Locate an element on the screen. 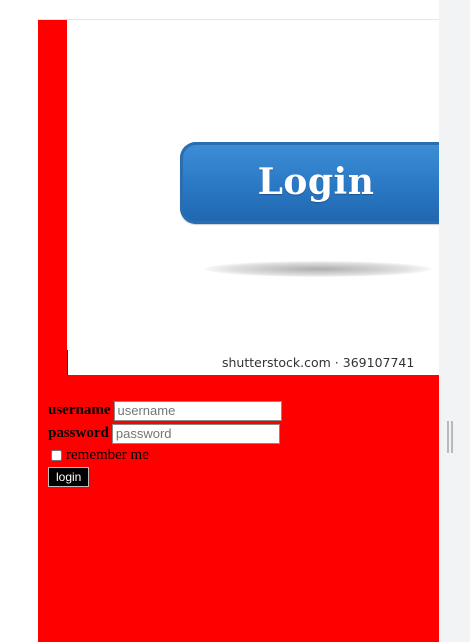 The image size is (470, 642). username-label: username is located at coordinates (79, 410).